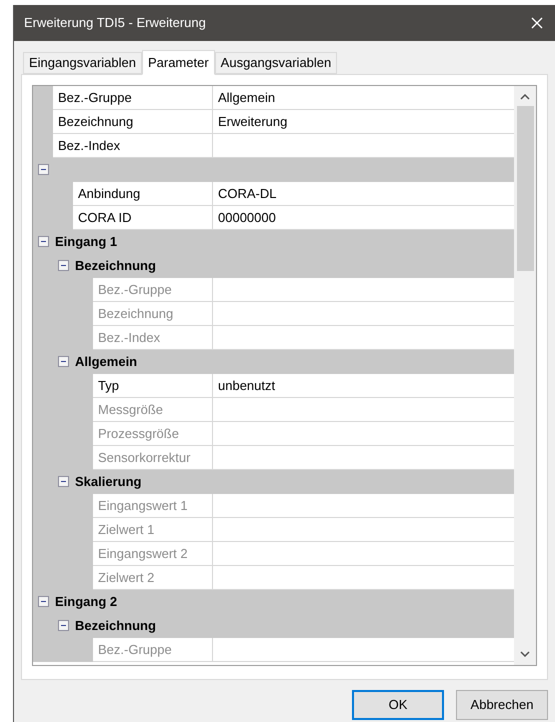 This screenshot has height=722, width=555. I want to click on category-label: Skalierung, so click(108, 481).